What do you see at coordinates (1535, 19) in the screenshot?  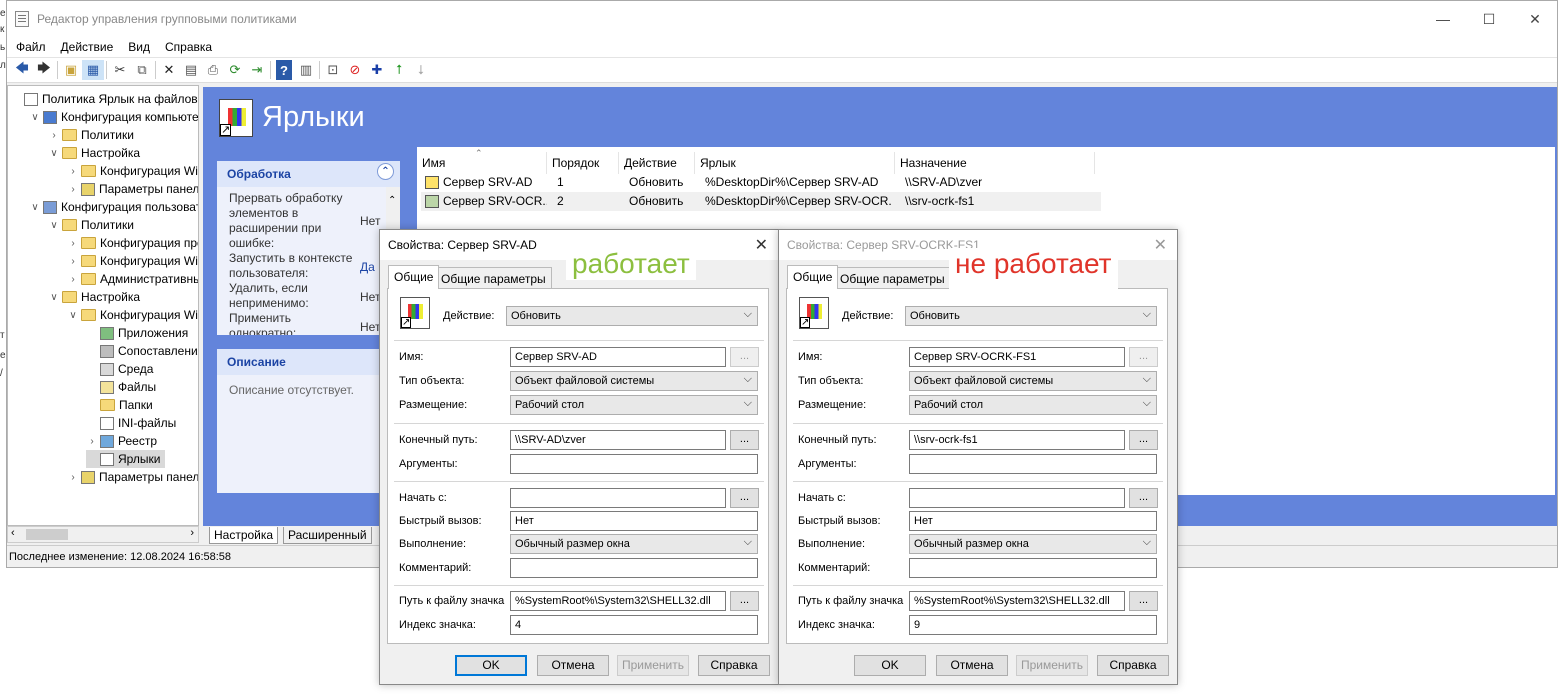 I see `close-button: ✕` at bounding box center [1535, 19].